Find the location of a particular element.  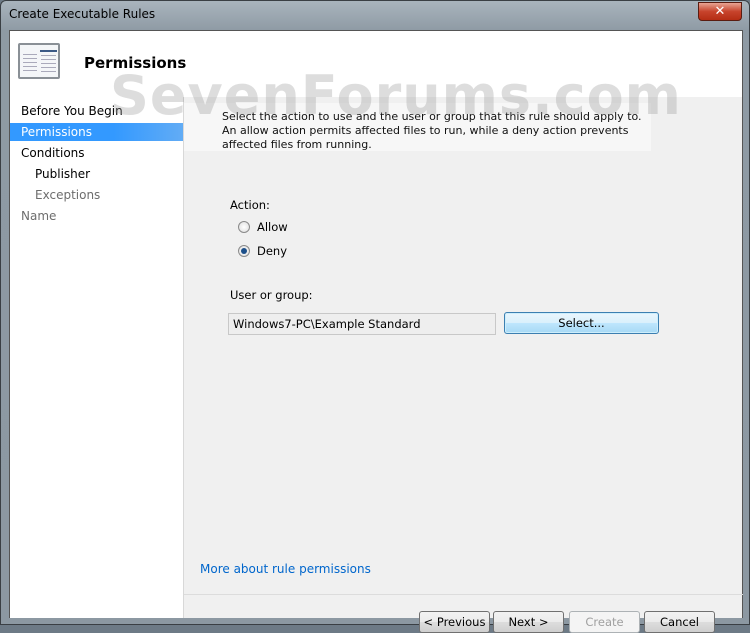

rule-permissions-link: More about rule permissions is located at coordinates (285, 569).